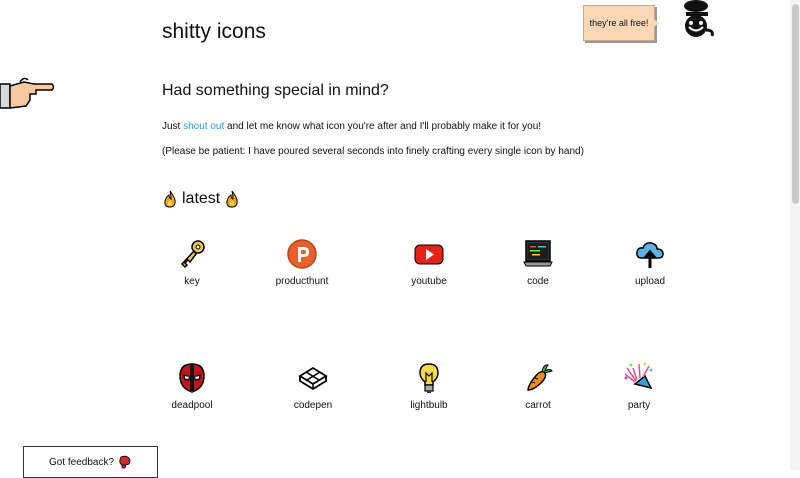 This screenshot has height=478, width=800. I want to click on icon-item-upload: upload, so click(650, 262).